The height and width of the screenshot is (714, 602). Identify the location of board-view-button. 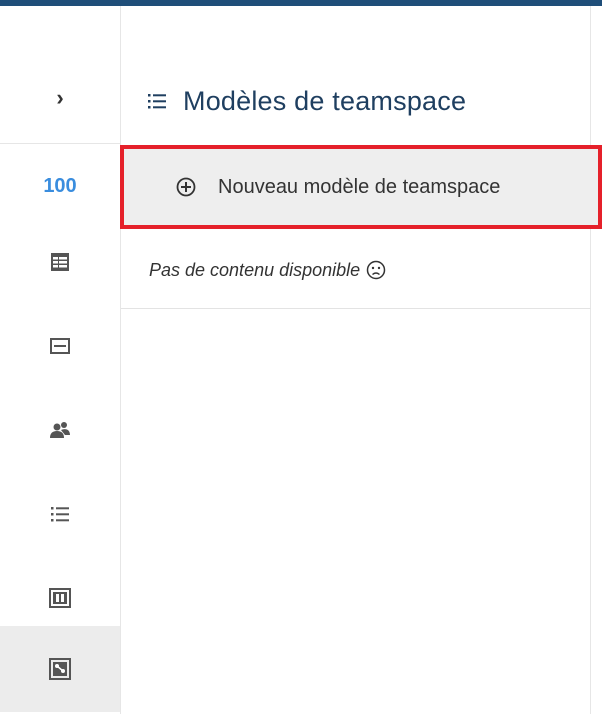
(60, 598).